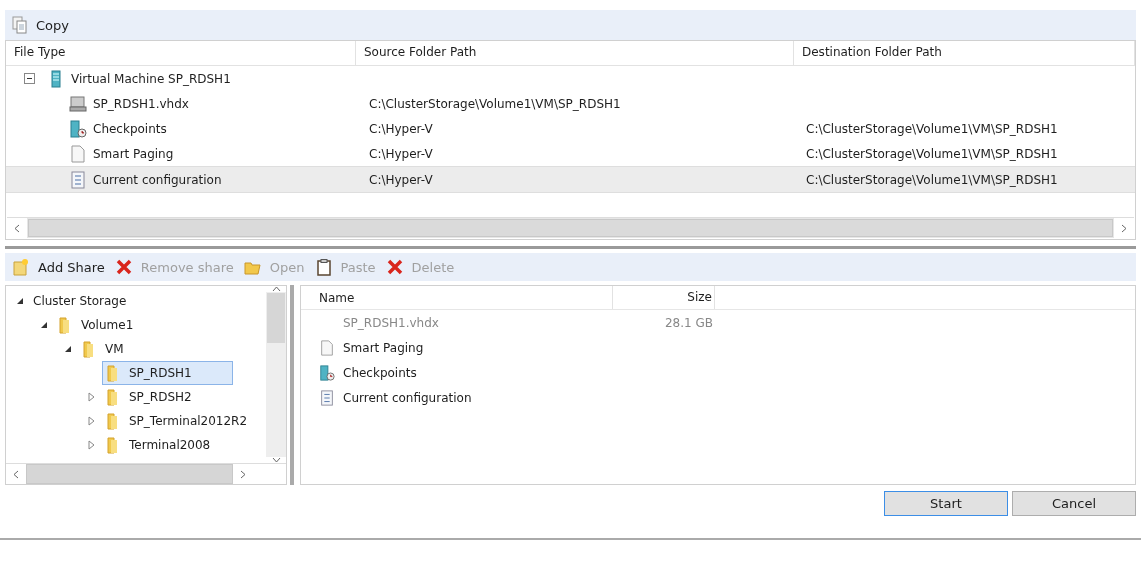 Image resolution: width=1146 pixels, height=566 pixels. What do you see at coordinates (133, 153) in the screenshot?
I see `file-type-label: Smart Paging` at bounding box center [133, 153].